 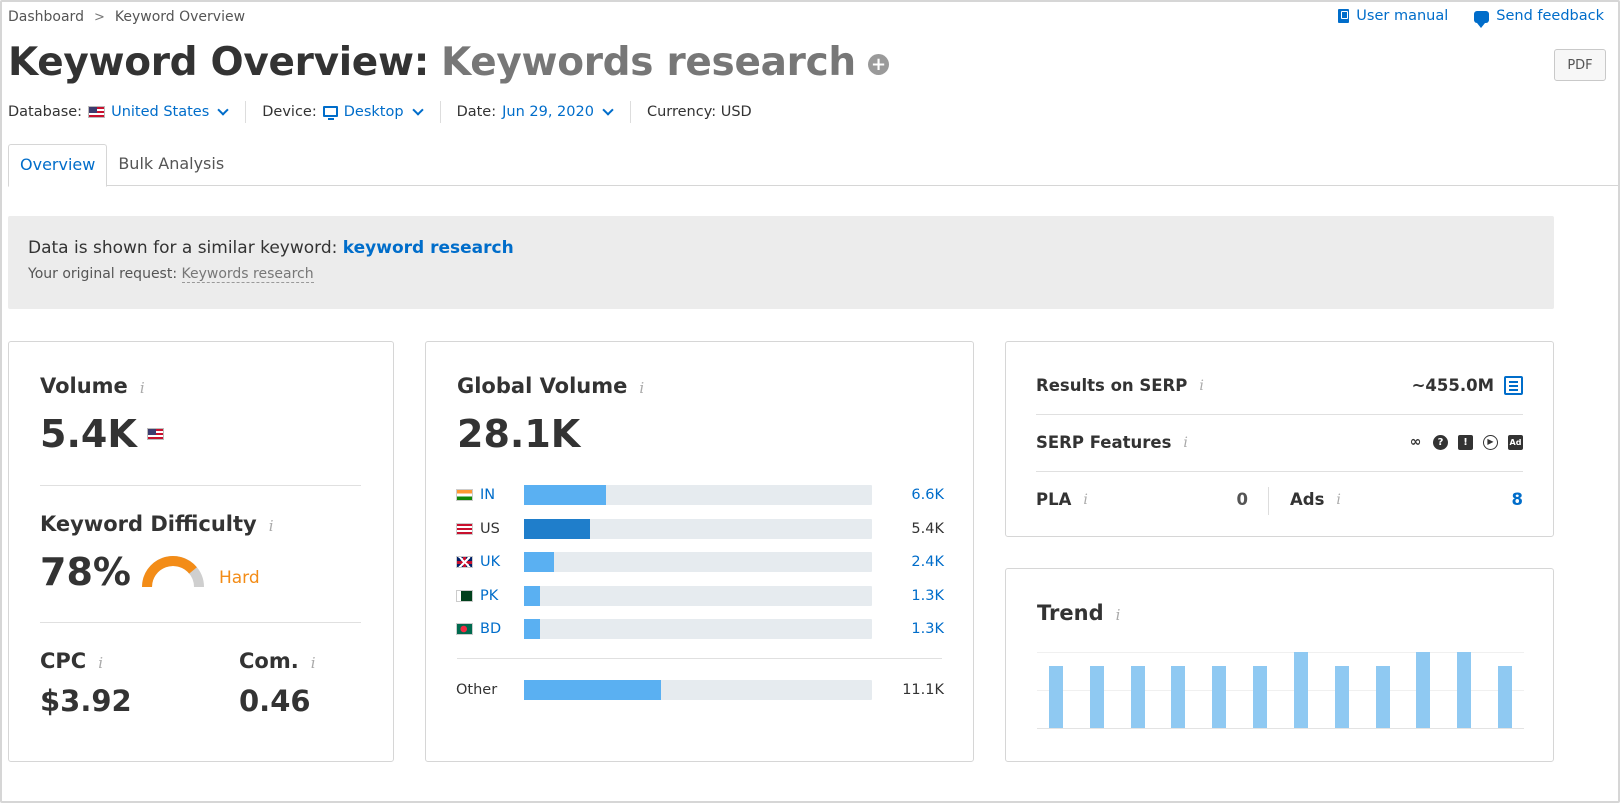 I want to click on other-label: Other, so click(x=477, y=690).